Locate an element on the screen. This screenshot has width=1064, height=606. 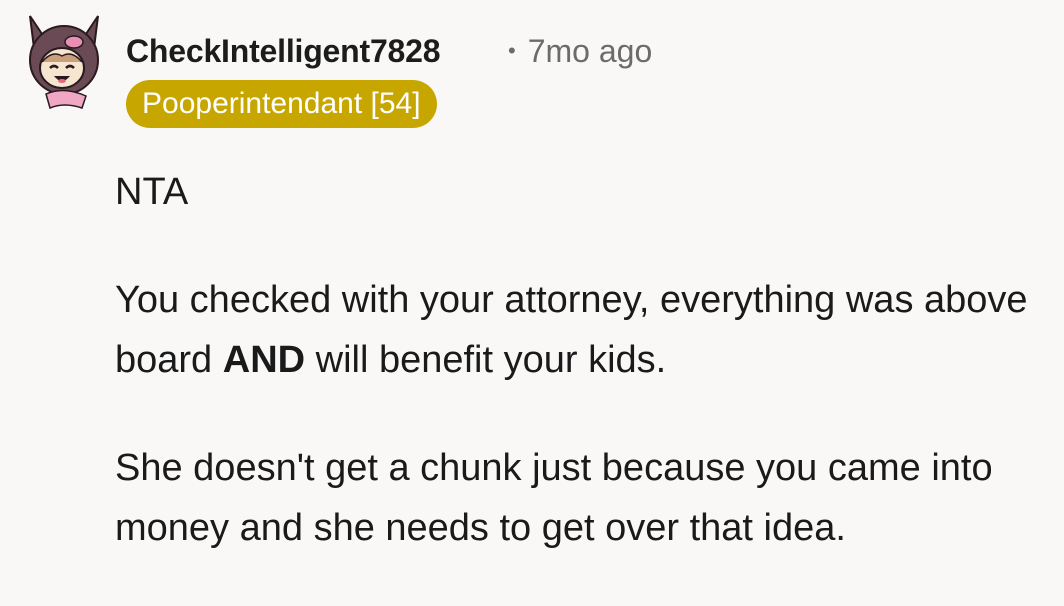
emphasis-and: AND is located at coordinates (264, 360).